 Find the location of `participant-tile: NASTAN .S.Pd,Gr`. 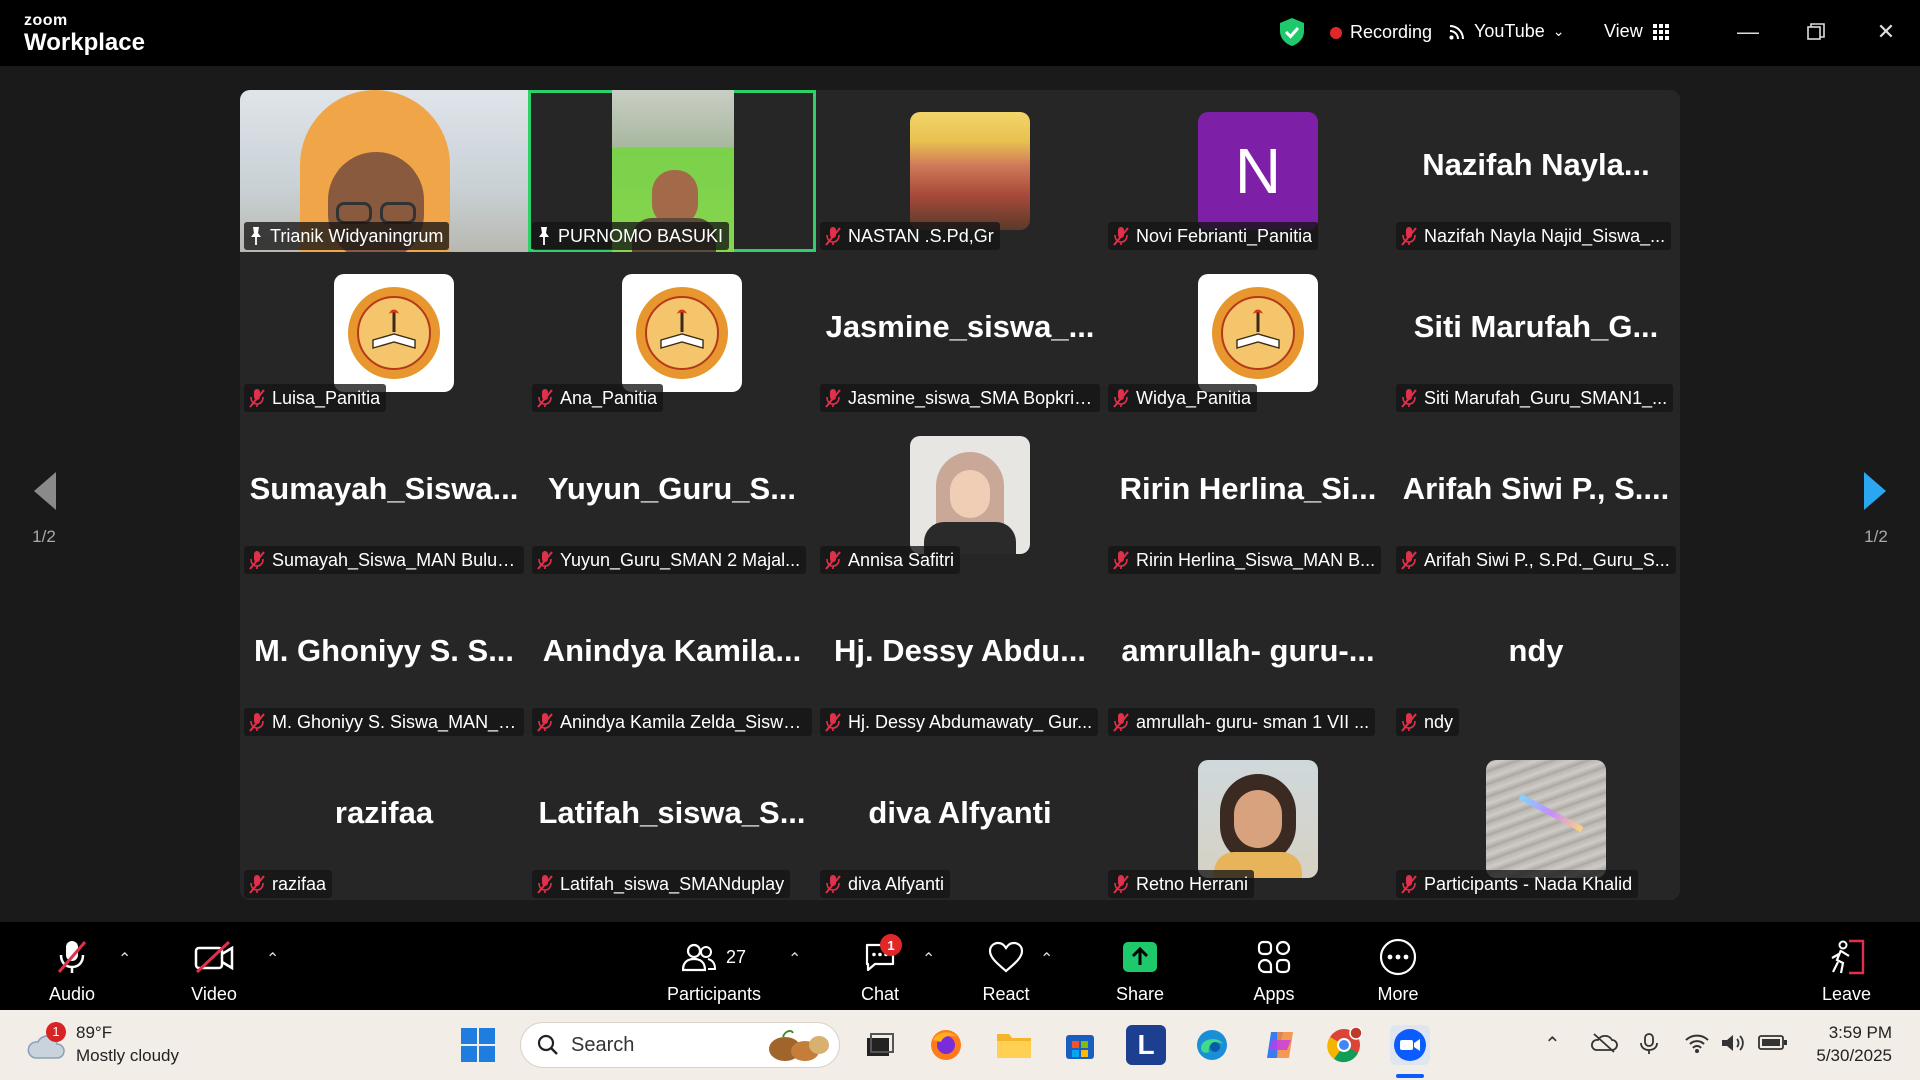

participant-tile: NASTAN .S.Pd,Gr is located at coordinates (960, 171).